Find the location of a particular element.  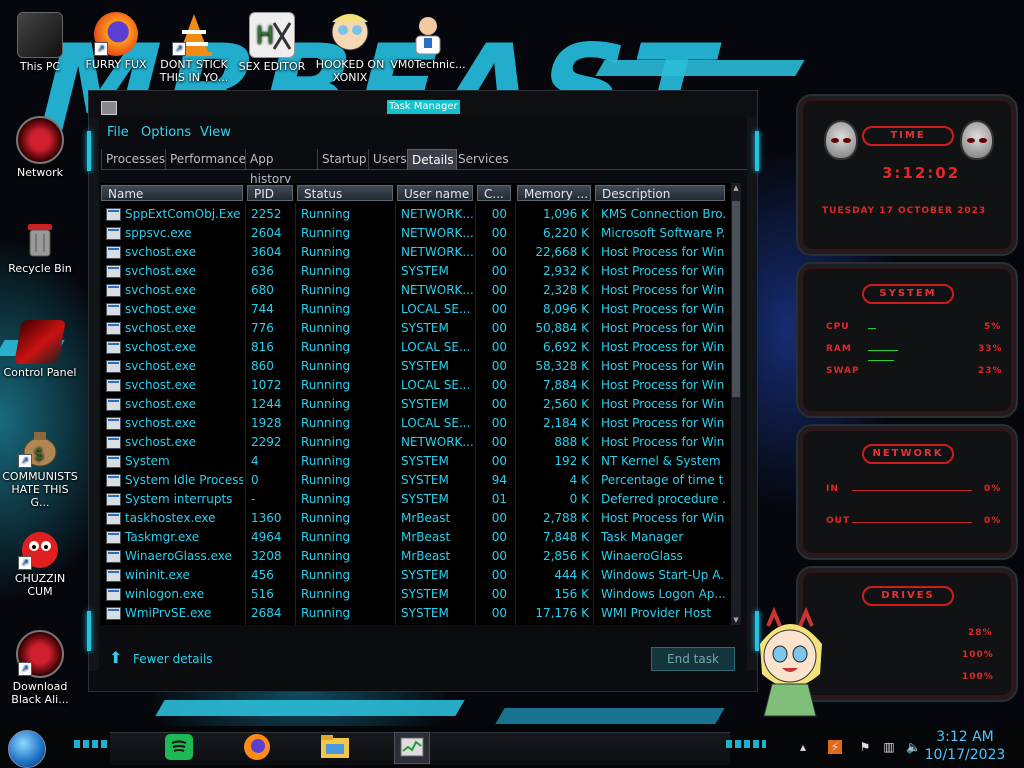

volume-icon: 🔈 is located at coordinates (913, 747).